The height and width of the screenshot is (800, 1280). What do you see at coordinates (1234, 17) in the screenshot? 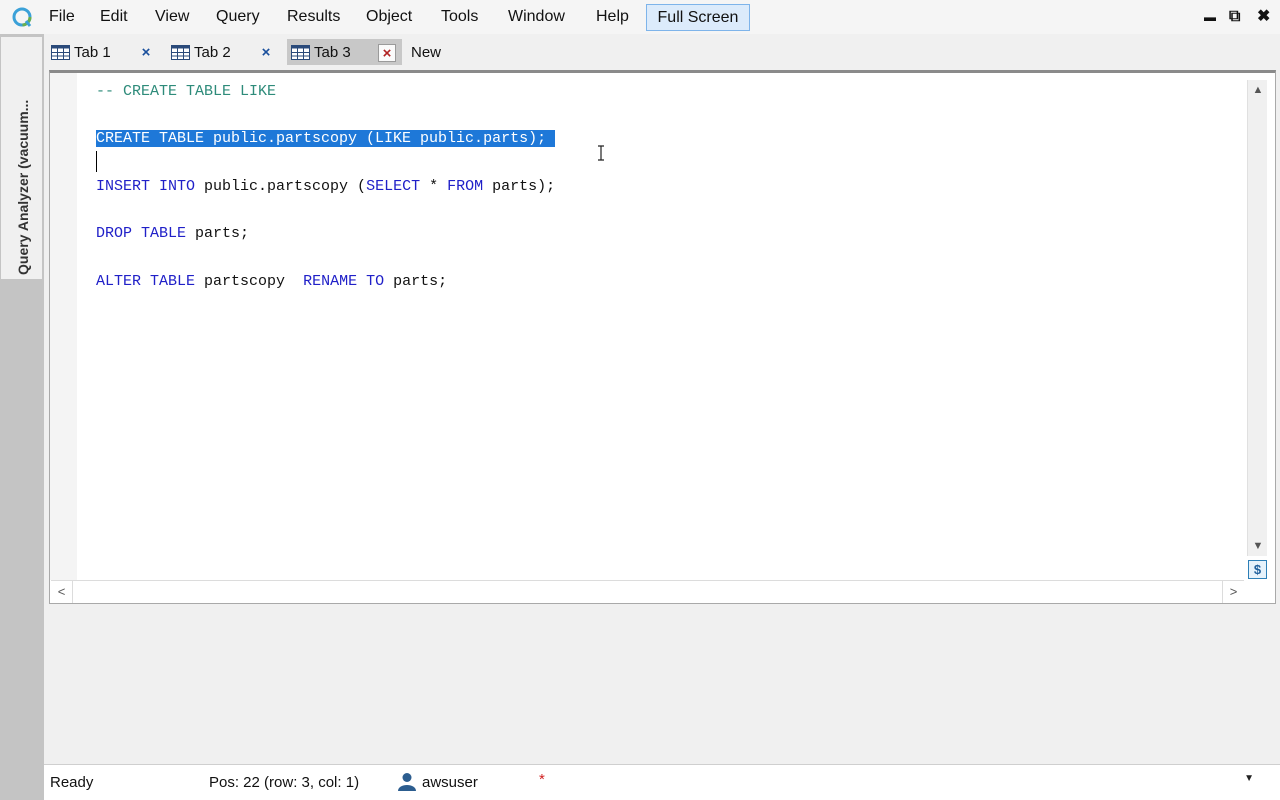
I see `restore-icon: ⧉` at bounding box center [1234, 17].